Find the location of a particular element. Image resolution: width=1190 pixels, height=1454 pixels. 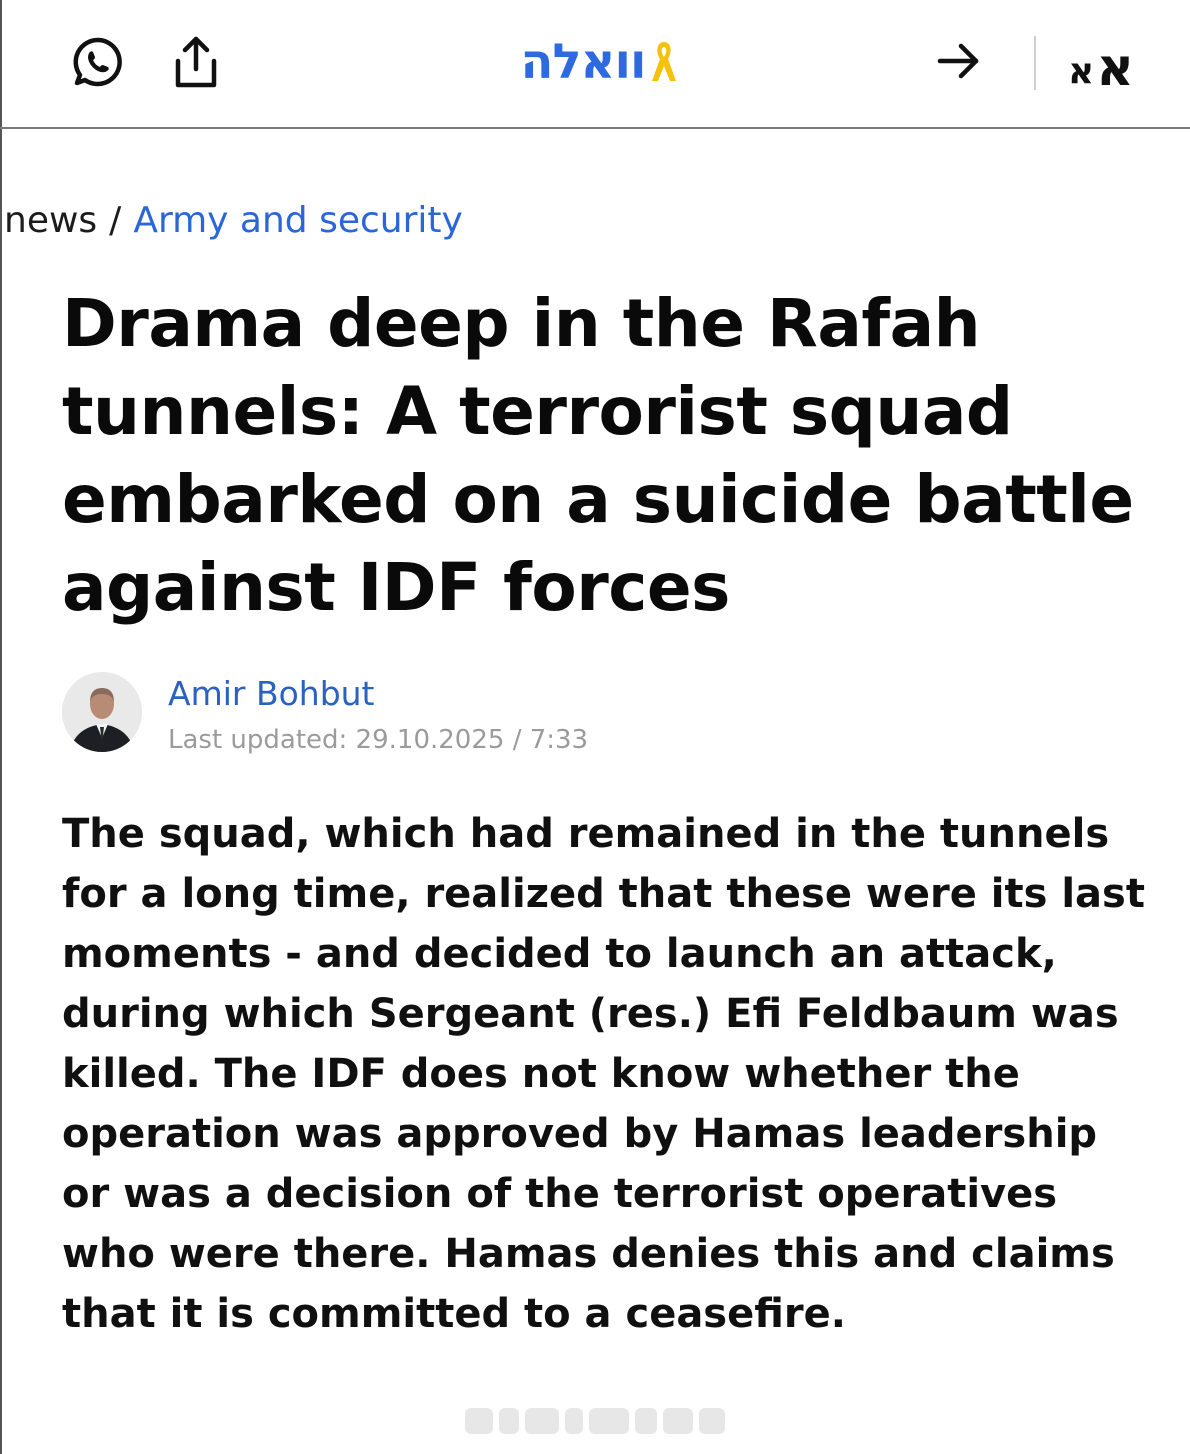

author-avatar is located at coordinates (102, 712).